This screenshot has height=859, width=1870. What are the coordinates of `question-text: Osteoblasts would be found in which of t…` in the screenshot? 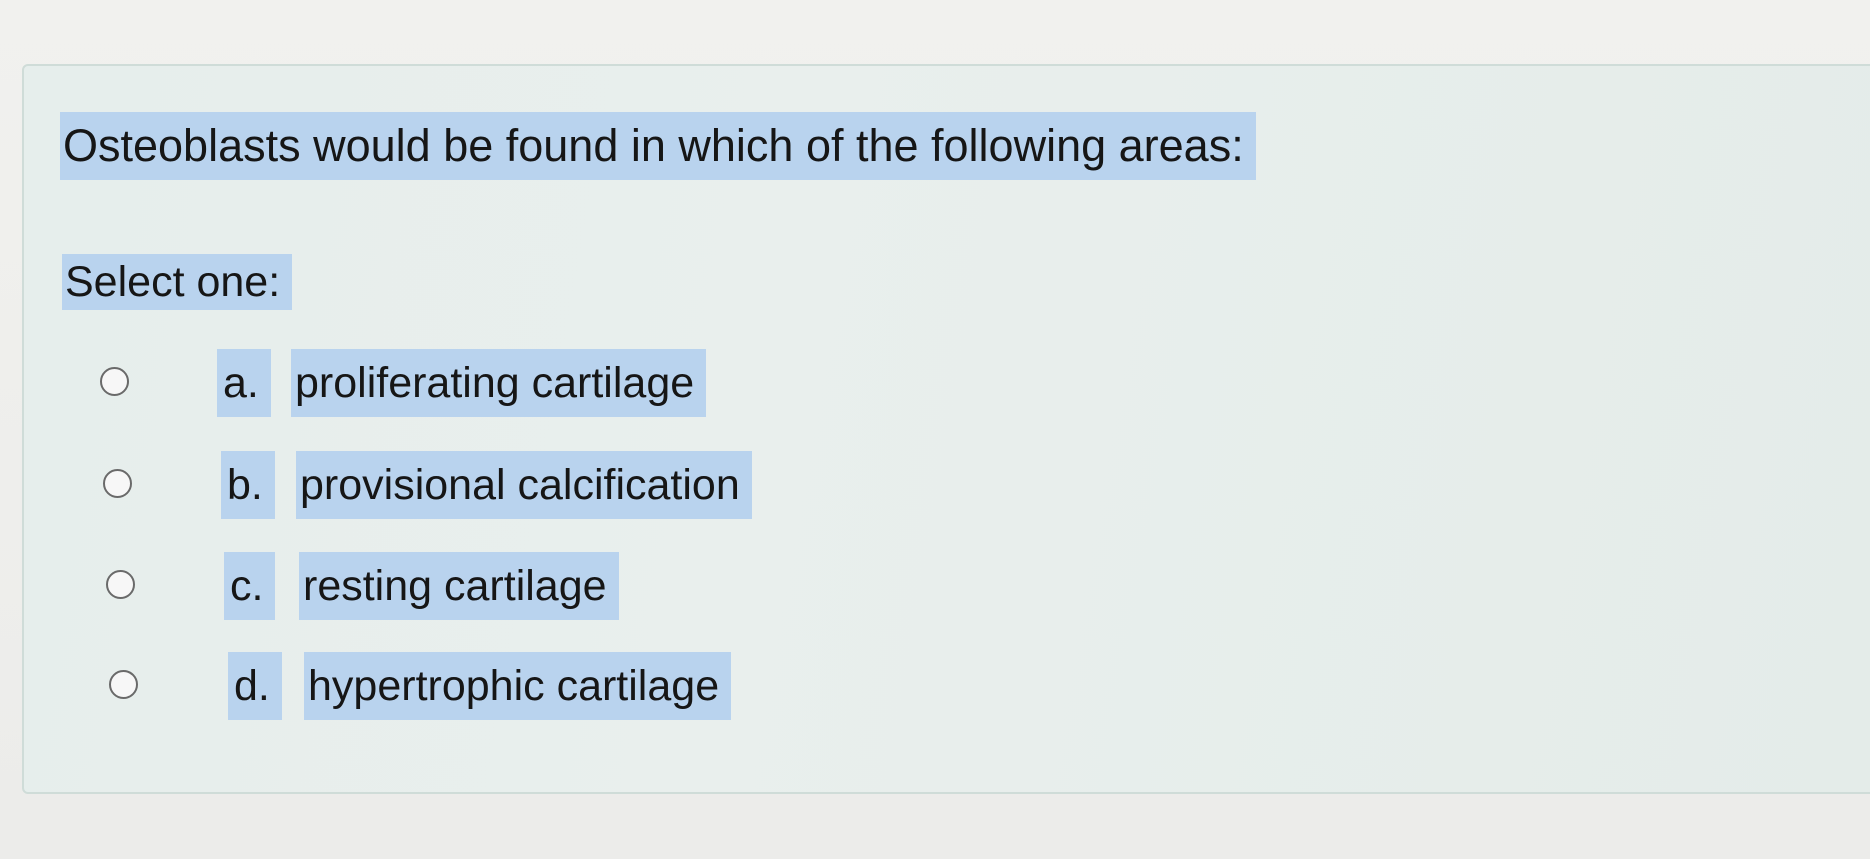 It's located at (658, 146).